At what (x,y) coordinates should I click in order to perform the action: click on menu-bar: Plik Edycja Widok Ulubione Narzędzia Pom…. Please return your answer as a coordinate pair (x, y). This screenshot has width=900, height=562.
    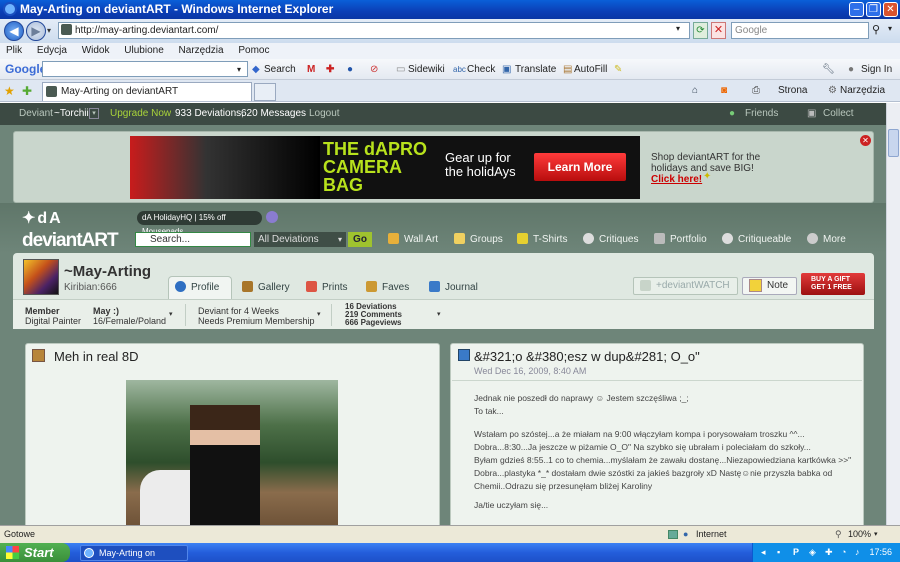
    Looking at the image, I should click on (450, 51).